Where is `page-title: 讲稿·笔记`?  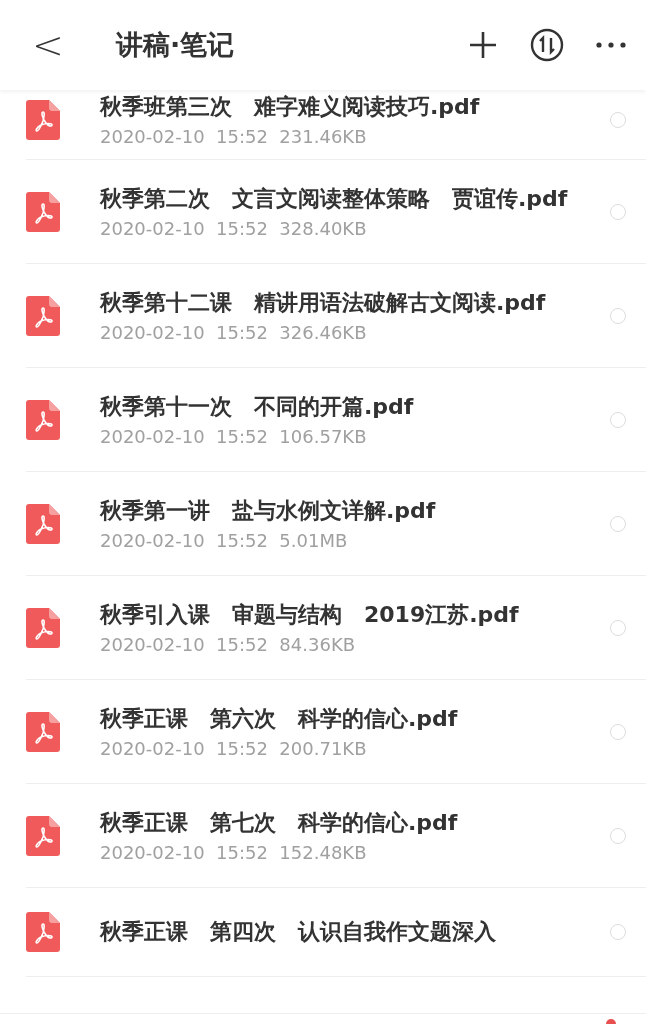
page-title: 讲稿·笔记 is located at coordinates (176, 45).